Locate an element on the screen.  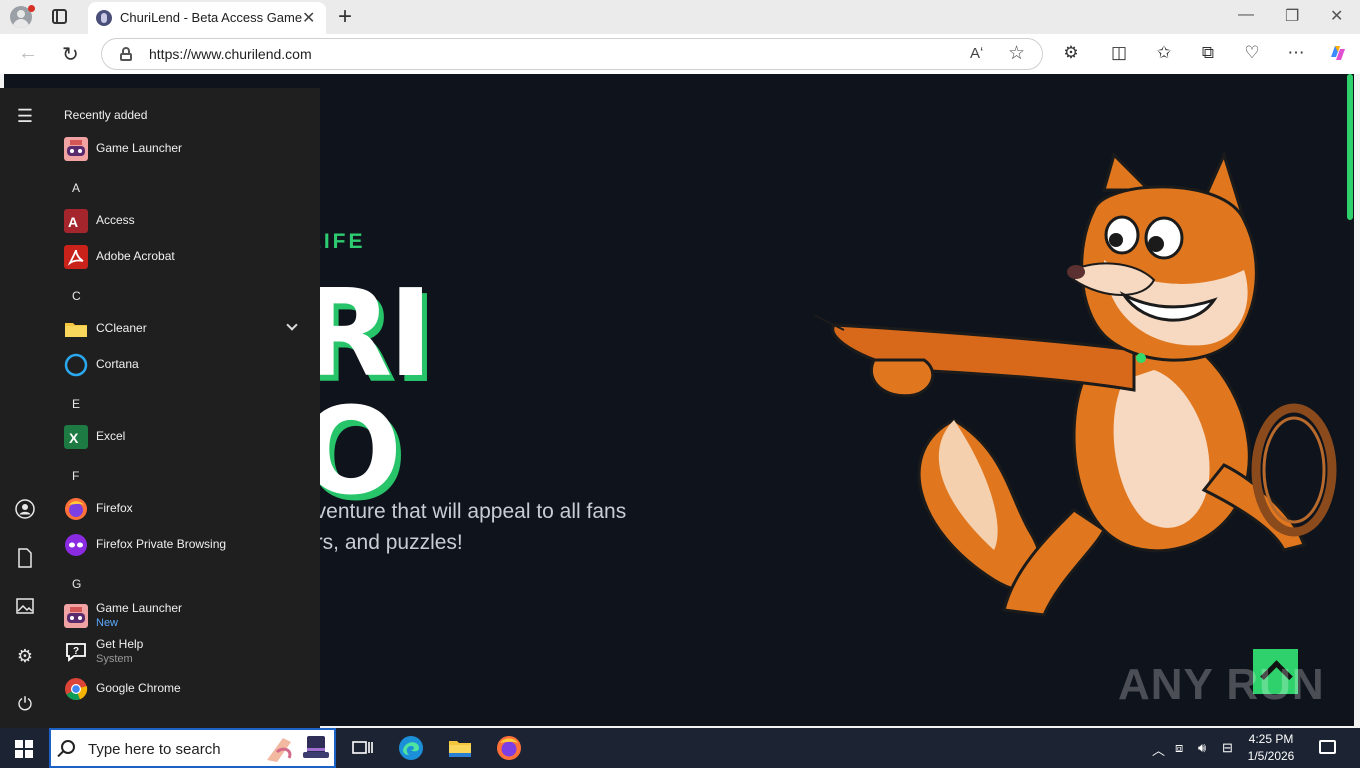
access-icon: A is located at coordinates (76, 221).